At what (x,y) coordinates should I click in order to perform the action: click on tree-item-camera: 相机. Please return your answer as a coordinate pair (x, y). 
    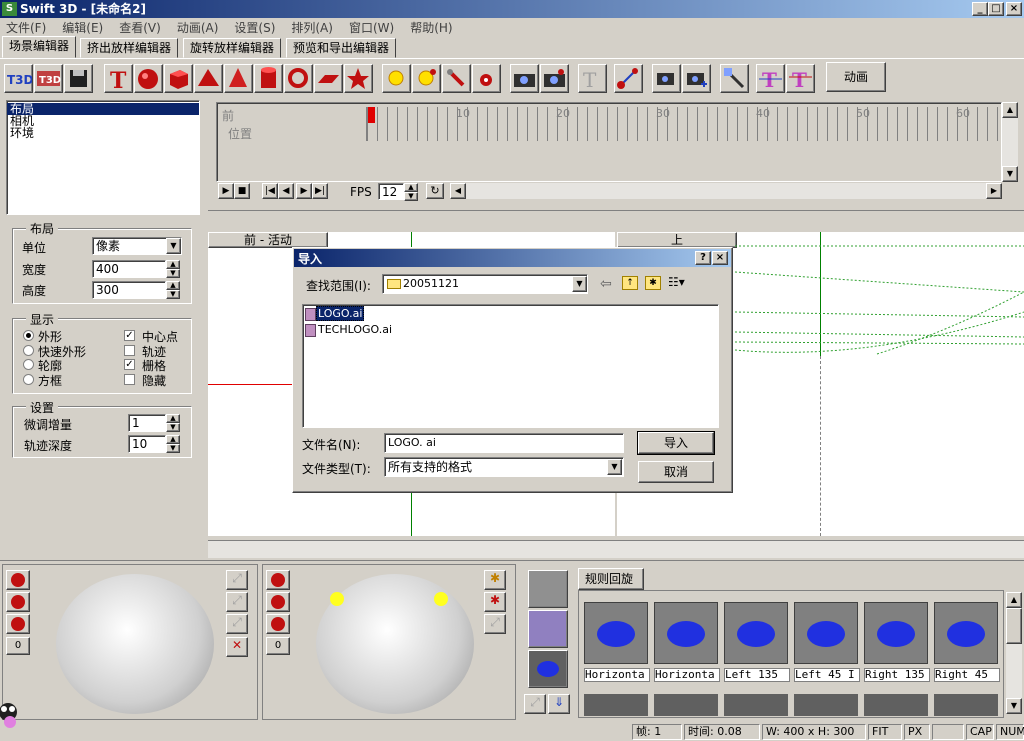
    Looking at the image, I should click on (103, 121).